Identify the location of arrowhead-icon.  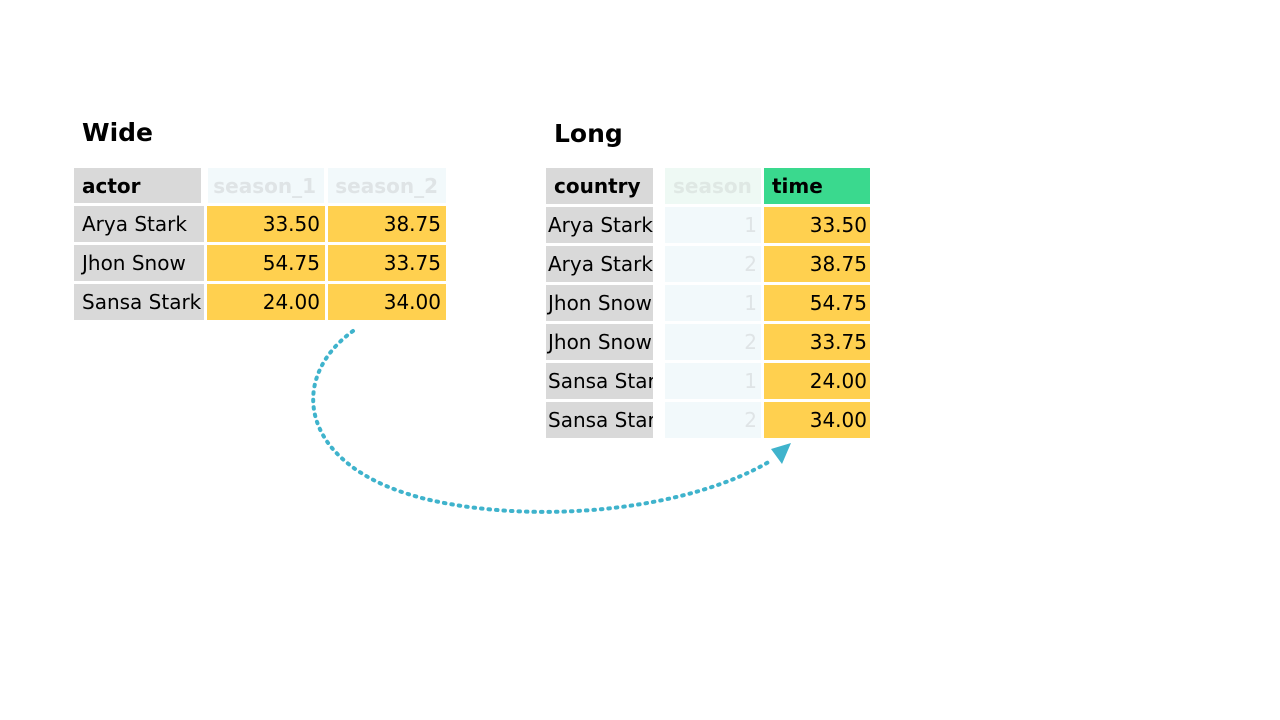
(781, 453).